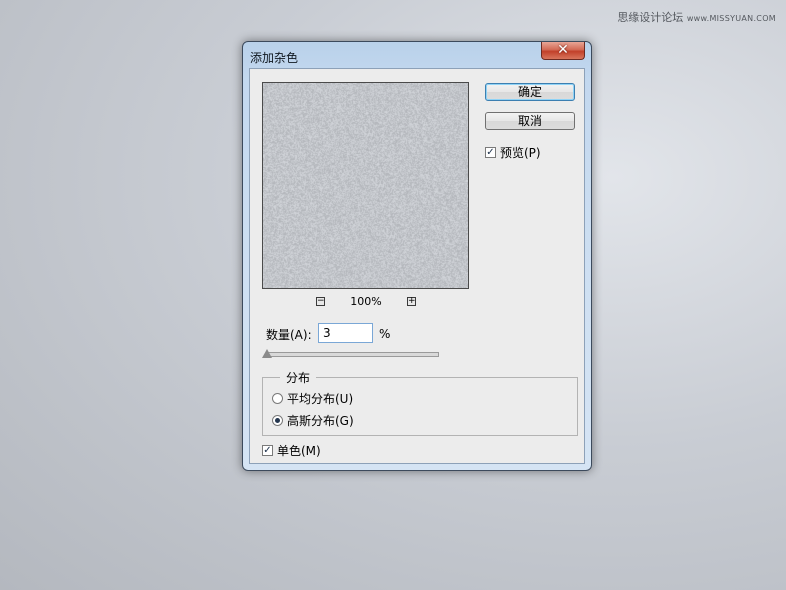  I want to click on close-icon: ✕, so click(563, 50).